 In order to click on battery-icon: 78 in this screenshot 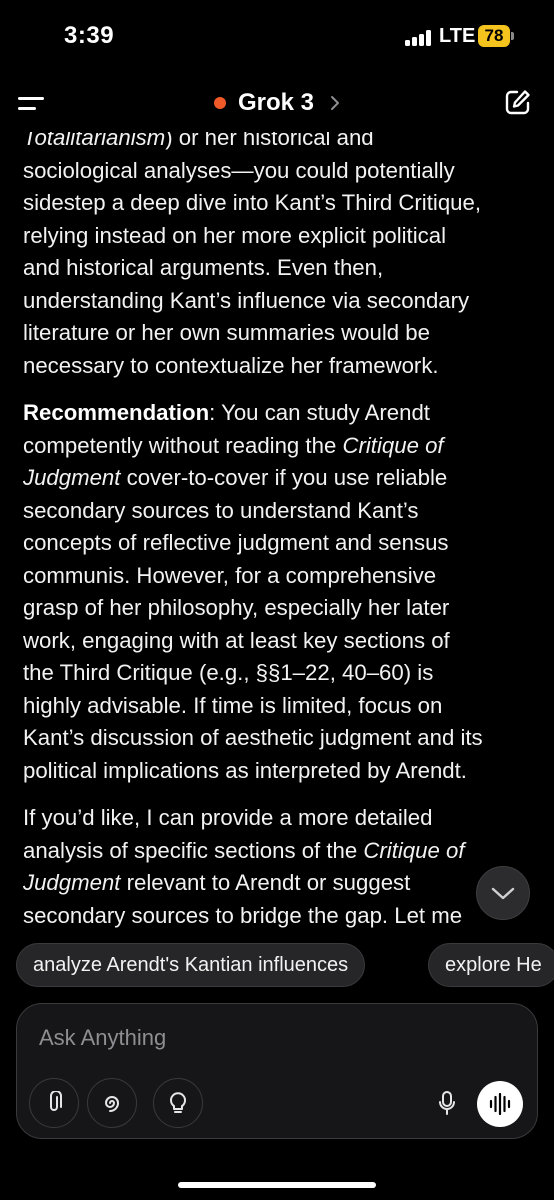, I will do `click(494, 36)`.